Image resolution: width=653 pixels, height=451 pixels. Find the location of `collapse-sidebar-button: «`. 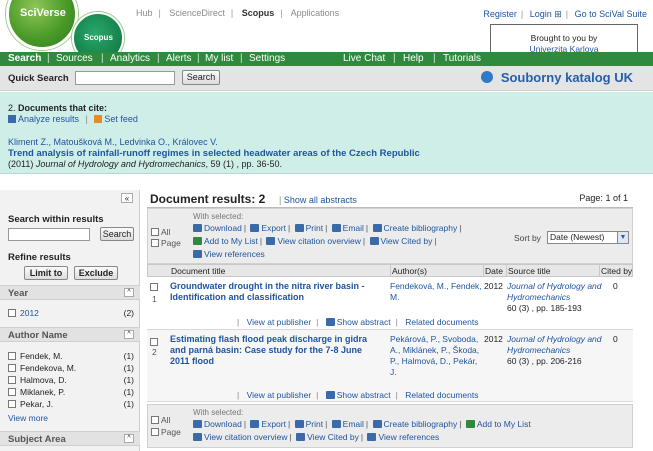

collapse-sidebar-button: « is located at coordinates (127, 198).